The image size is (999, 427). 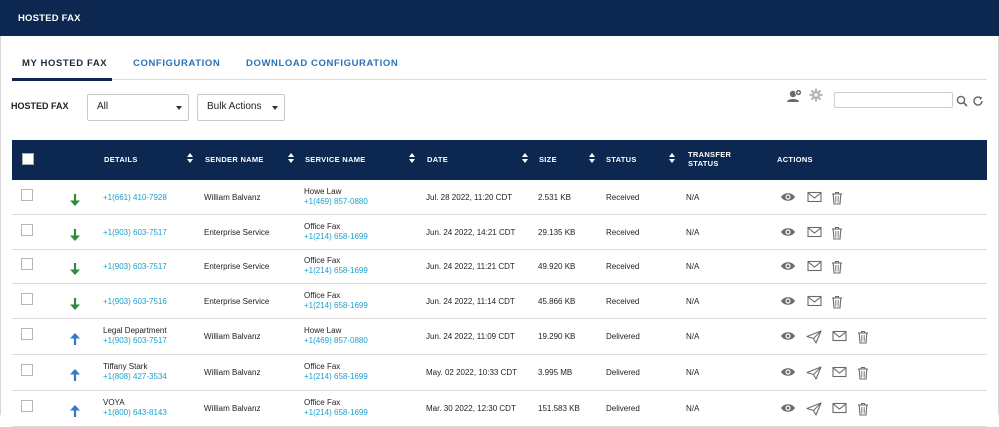 What do you see at coordinates (64, 63) in the screenshot?
I see `tab-my-hosted-fax: MY HOSTED FAX` at bounding box center [64, 63].